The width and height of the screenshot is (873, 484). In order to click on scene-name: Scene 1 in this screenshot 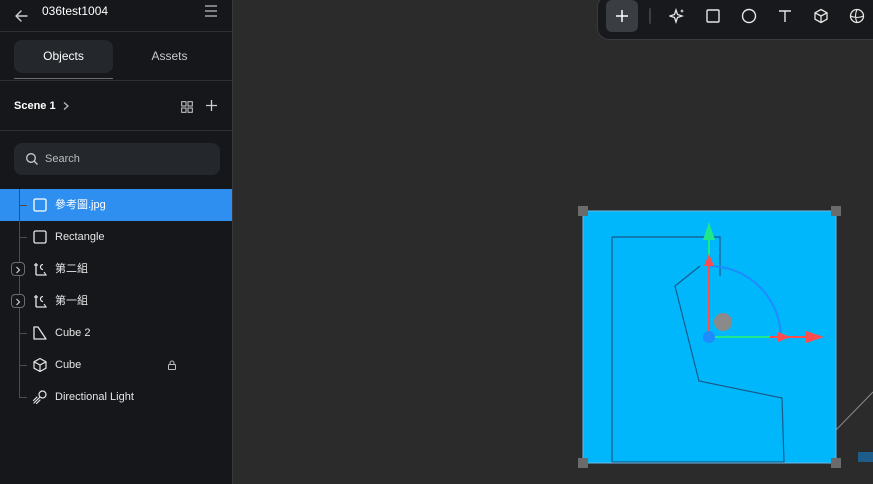, I will do `click(35, 106)`.